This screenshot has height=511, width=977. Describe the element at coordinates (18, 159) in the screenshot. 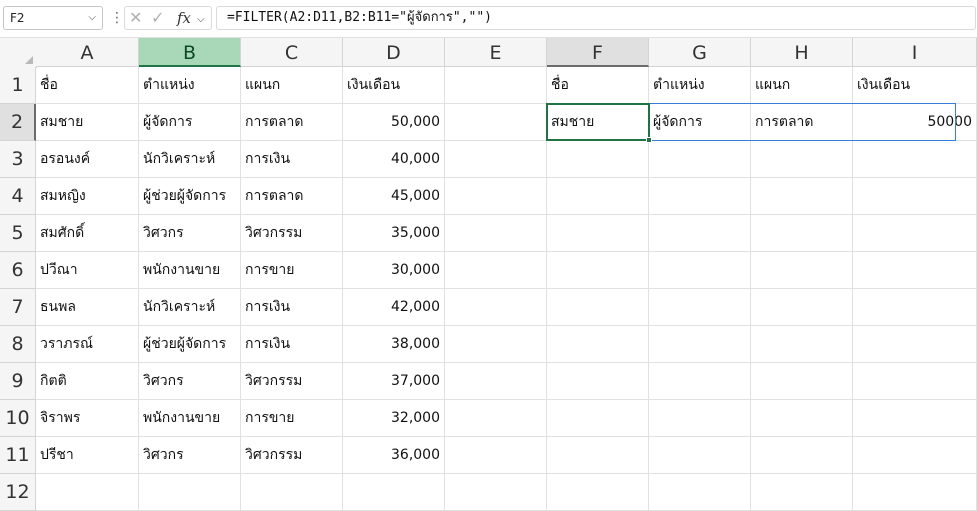

I see `row-header-3: 3` at that location.